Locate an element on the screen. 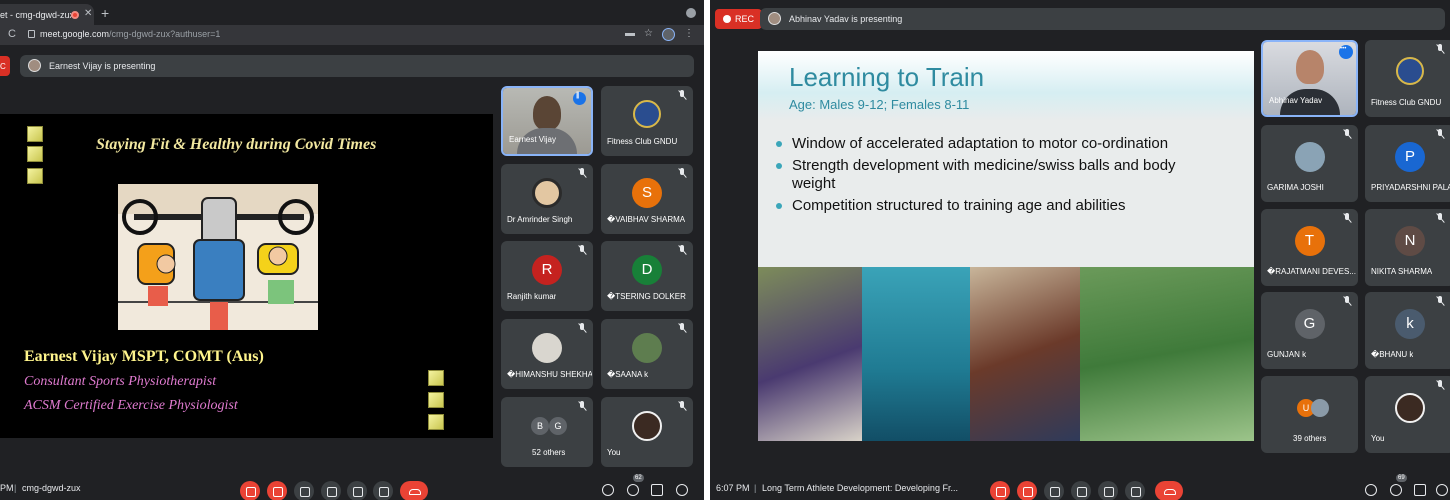  participant-tile: Dr Amrinder Singh is located at coordinates (547, 199).